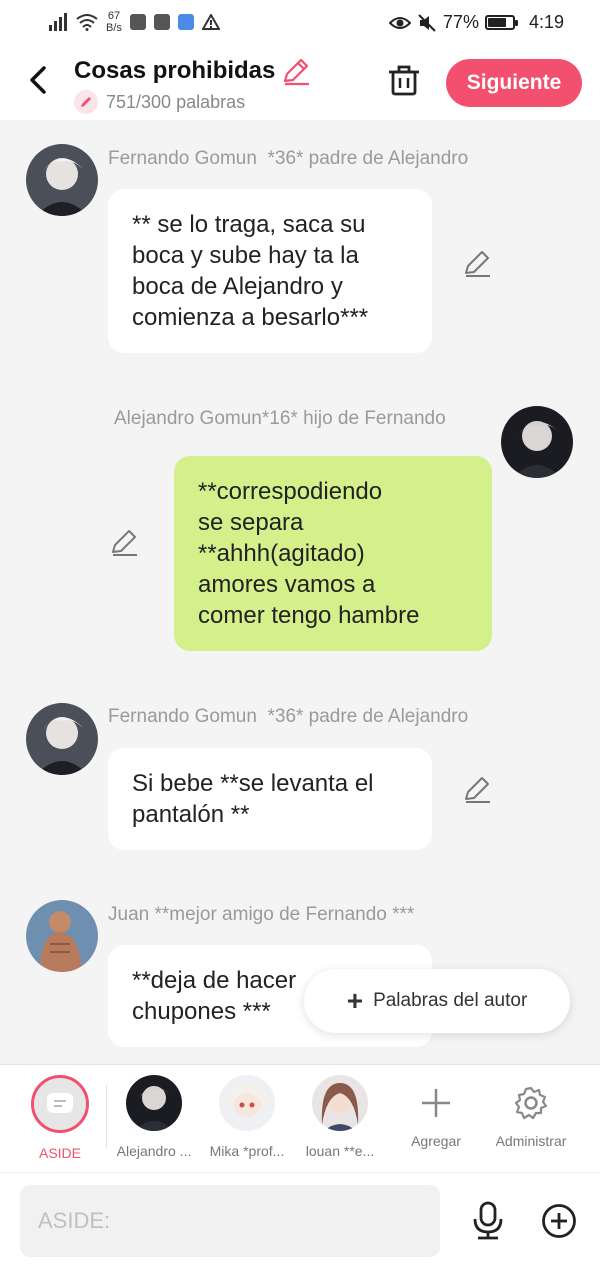  Describe the element at coordinates (230, 1221) in the screenshot. I see `message-input` at that location.